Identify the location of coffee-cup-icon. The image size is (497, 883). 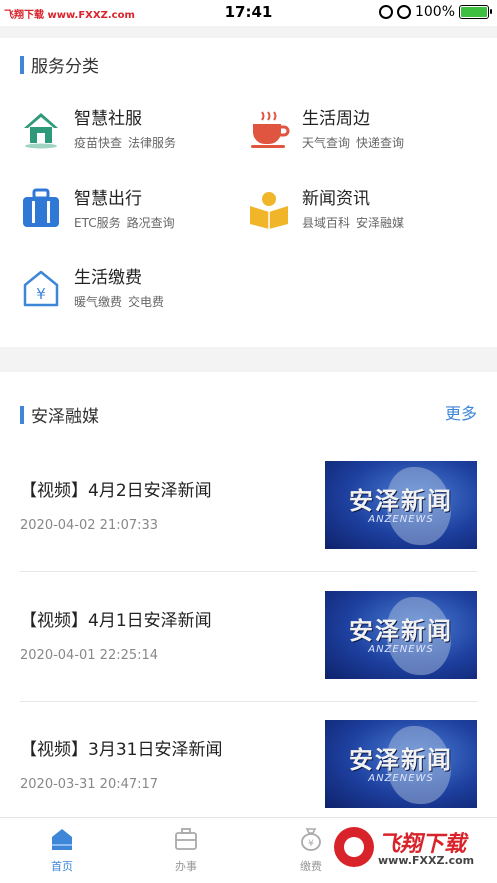
(269, 129).